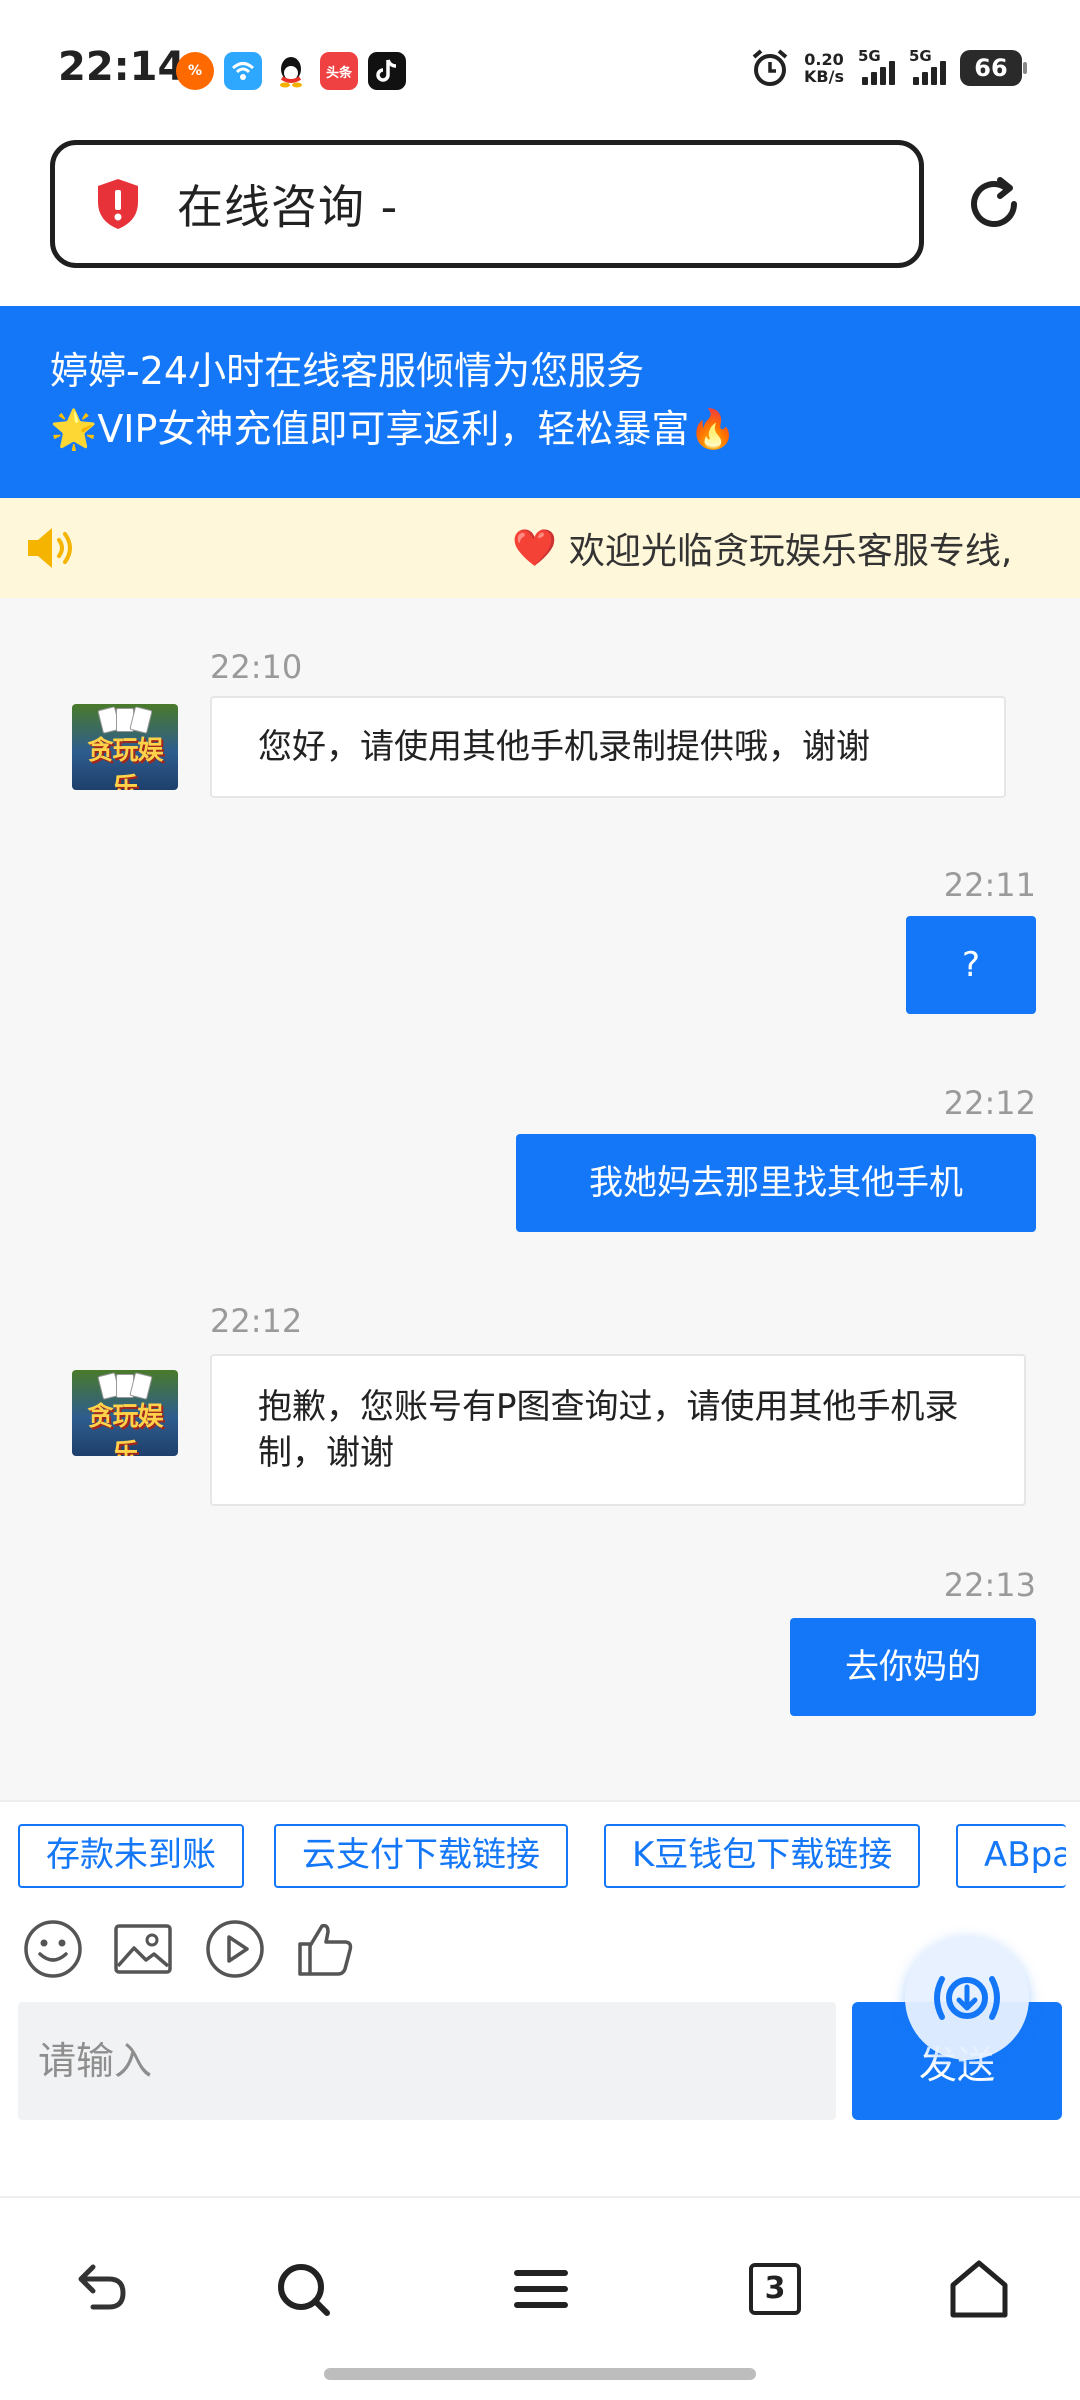 The image size is (1080, 2400). I want to click on signal-sim1-icon: 5G, so click(876, 66).